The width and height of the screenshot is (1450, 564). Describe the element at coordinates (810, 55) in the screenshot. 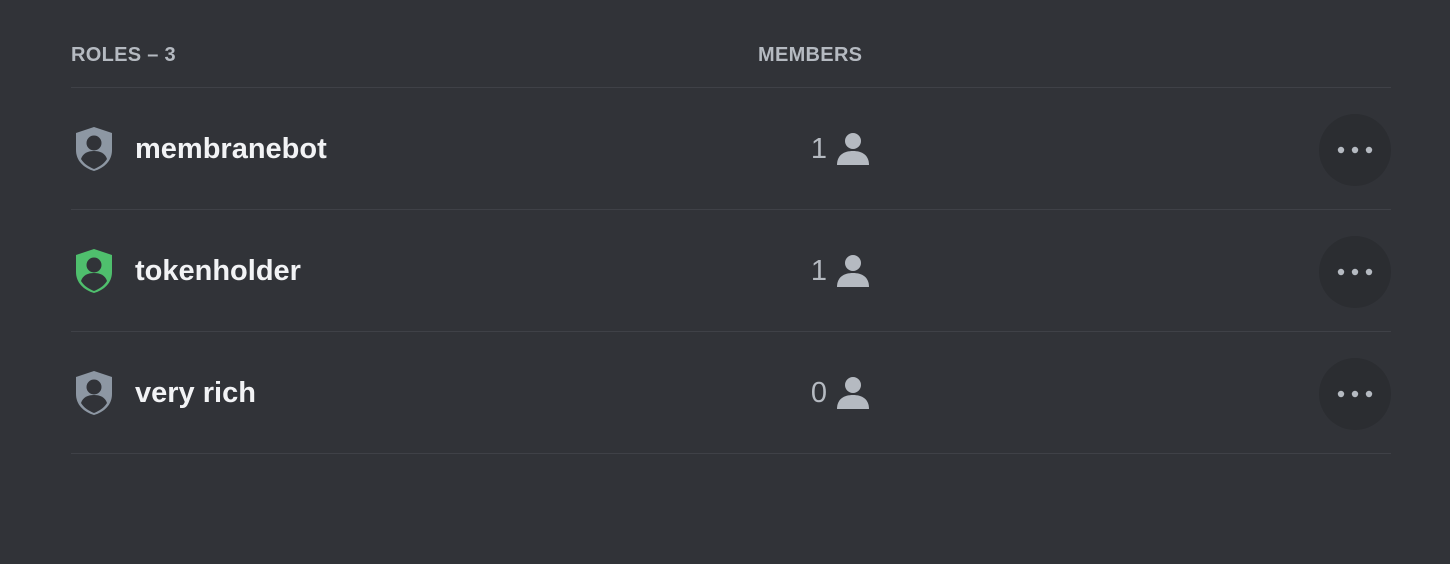

I see `members-column-header: MEMBERS` at that location.